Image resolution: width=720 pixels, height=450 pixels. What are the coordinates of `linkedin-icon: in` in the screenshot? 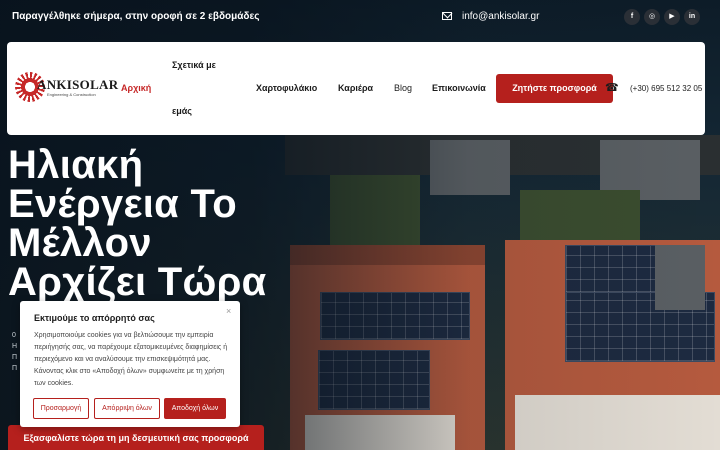 It's located at (692, 17).